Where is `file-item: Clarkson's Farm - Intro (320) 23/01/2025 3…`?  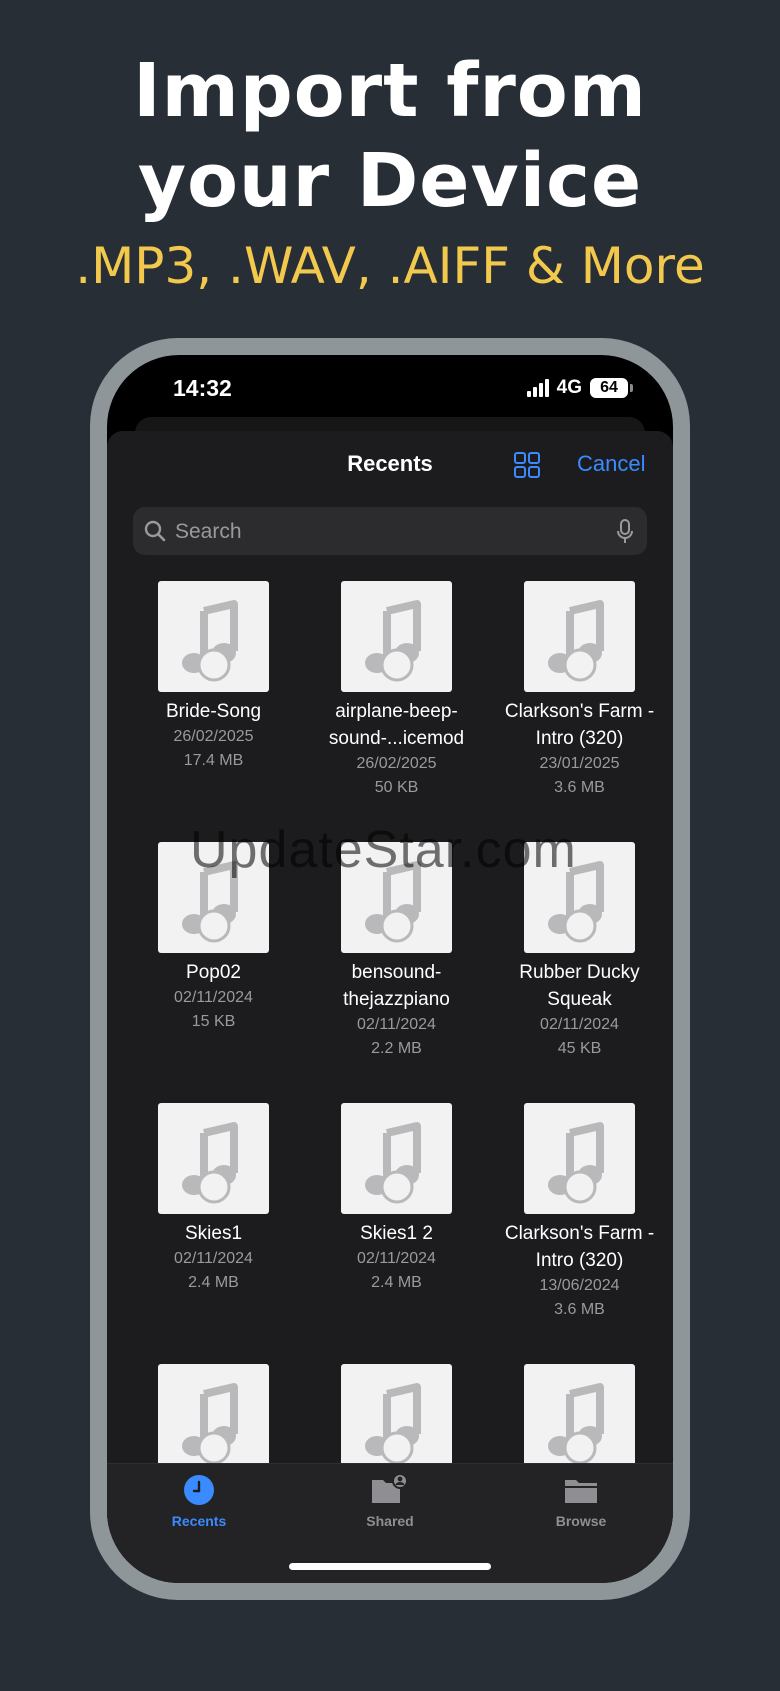
file-item: Clarkson's Farm - Intro (320) 23/01/2025 3… is located at coordinates (579, 690).